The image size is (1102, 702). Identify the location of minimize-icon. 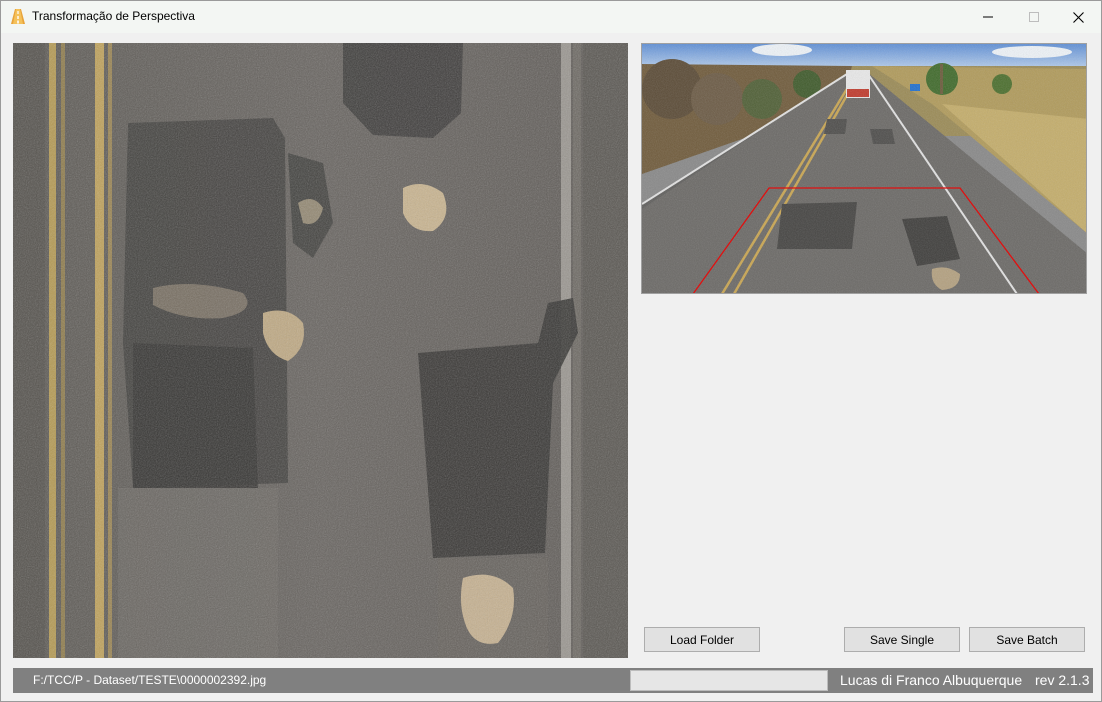
(988, 17).